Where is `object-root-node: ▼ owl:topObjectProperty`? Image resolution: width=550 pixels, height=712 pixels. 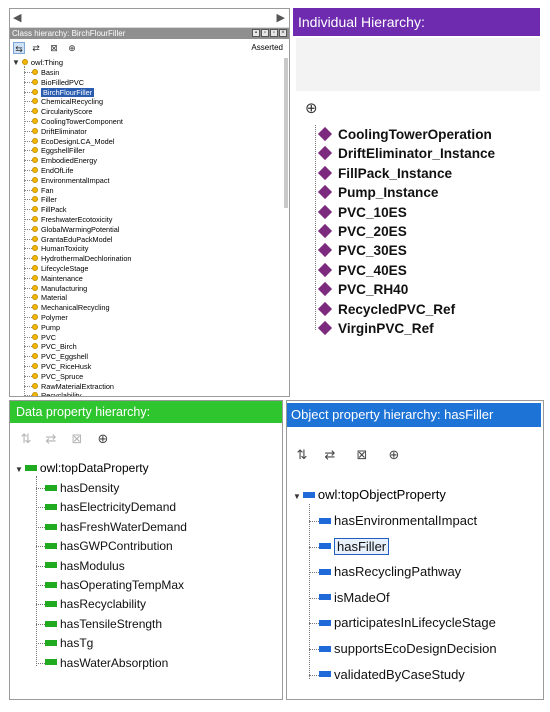 object-root-node: ▼ owl:topObjectProperty is located at coordinates (369, 494).